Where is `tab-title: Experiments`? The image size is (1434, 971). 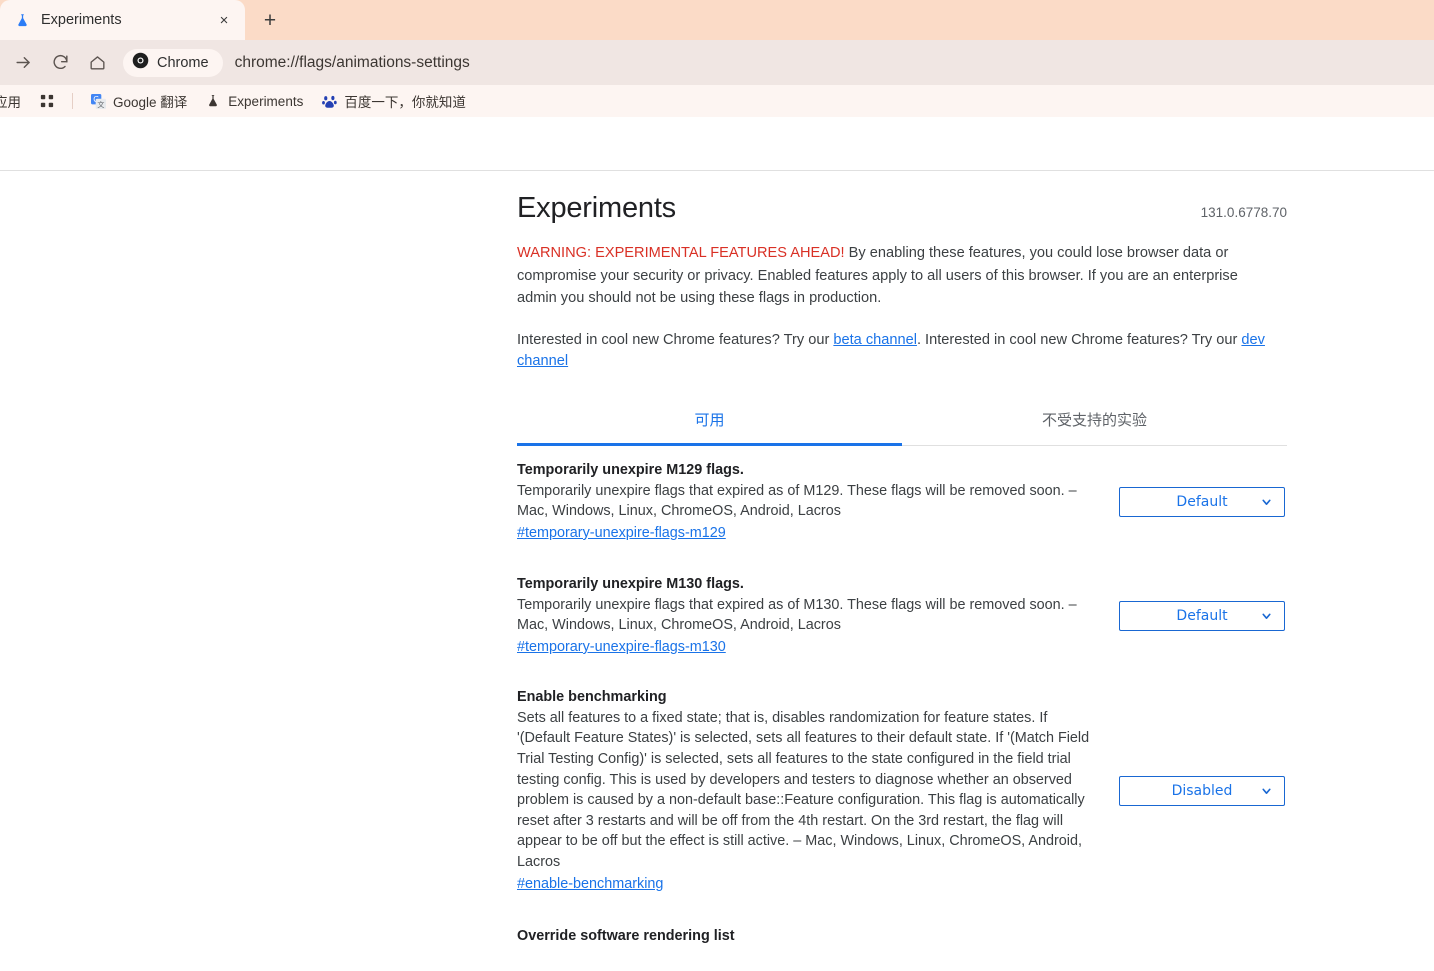 tab-title: Experiments is located at coordinates (81, 20).